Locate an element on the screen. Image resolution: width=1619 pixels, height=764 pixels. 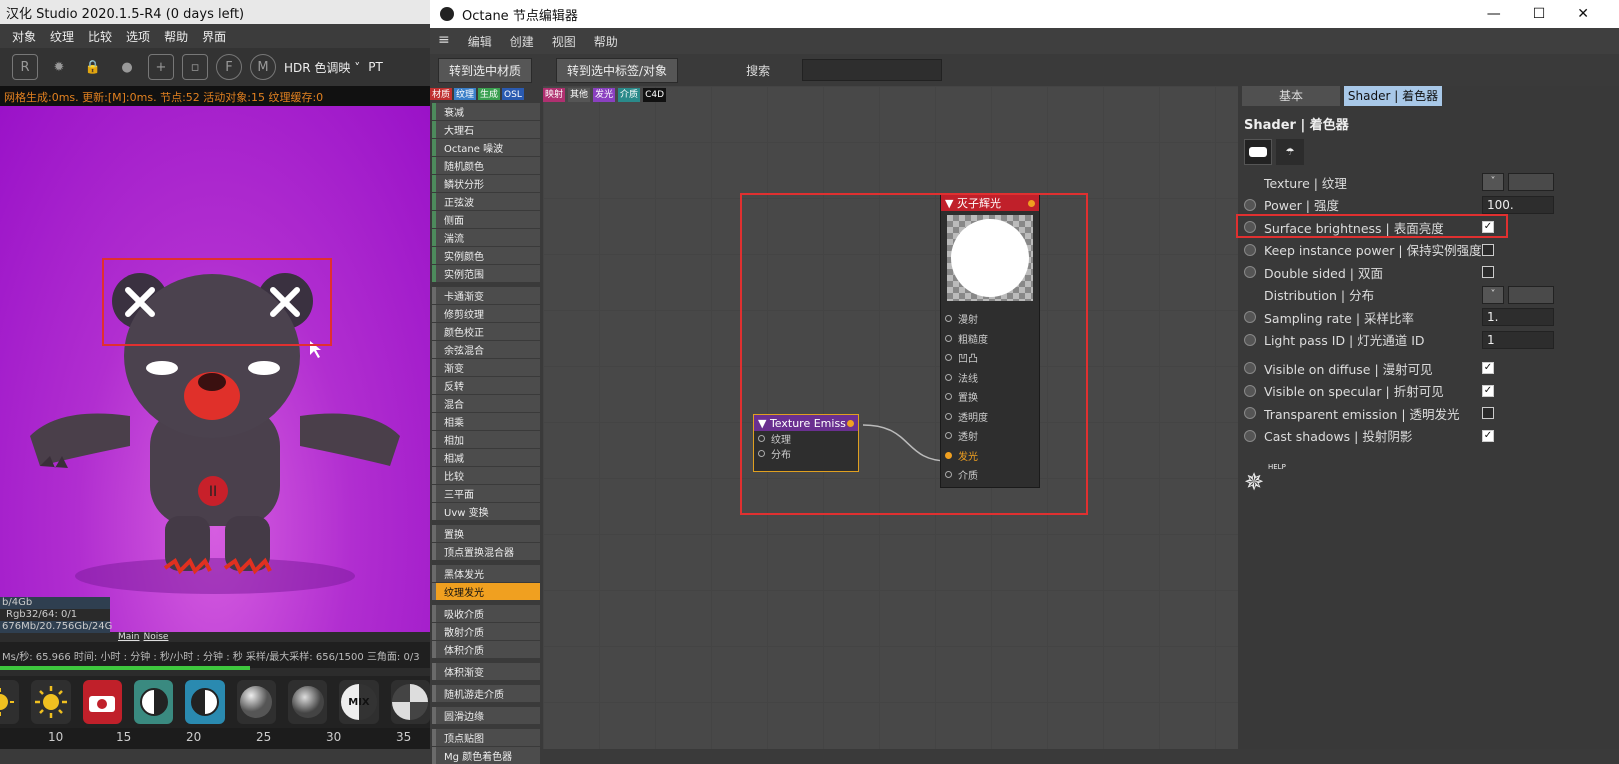
palette-item: 颜色校正 is located at coordinates (486, 331).